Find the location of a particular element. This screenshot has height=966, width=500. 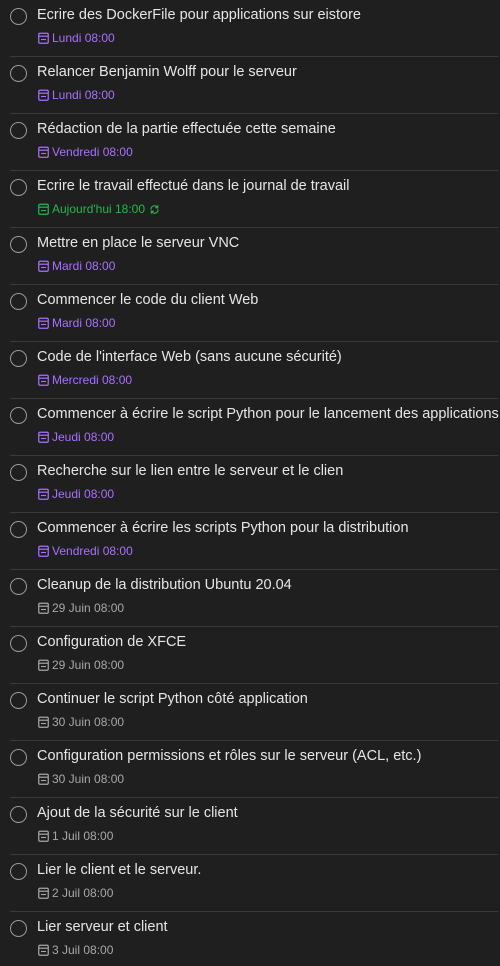

task-title: Cleanup de la distribution Ubuntu 20.04 is located at coordinates (164, 585).